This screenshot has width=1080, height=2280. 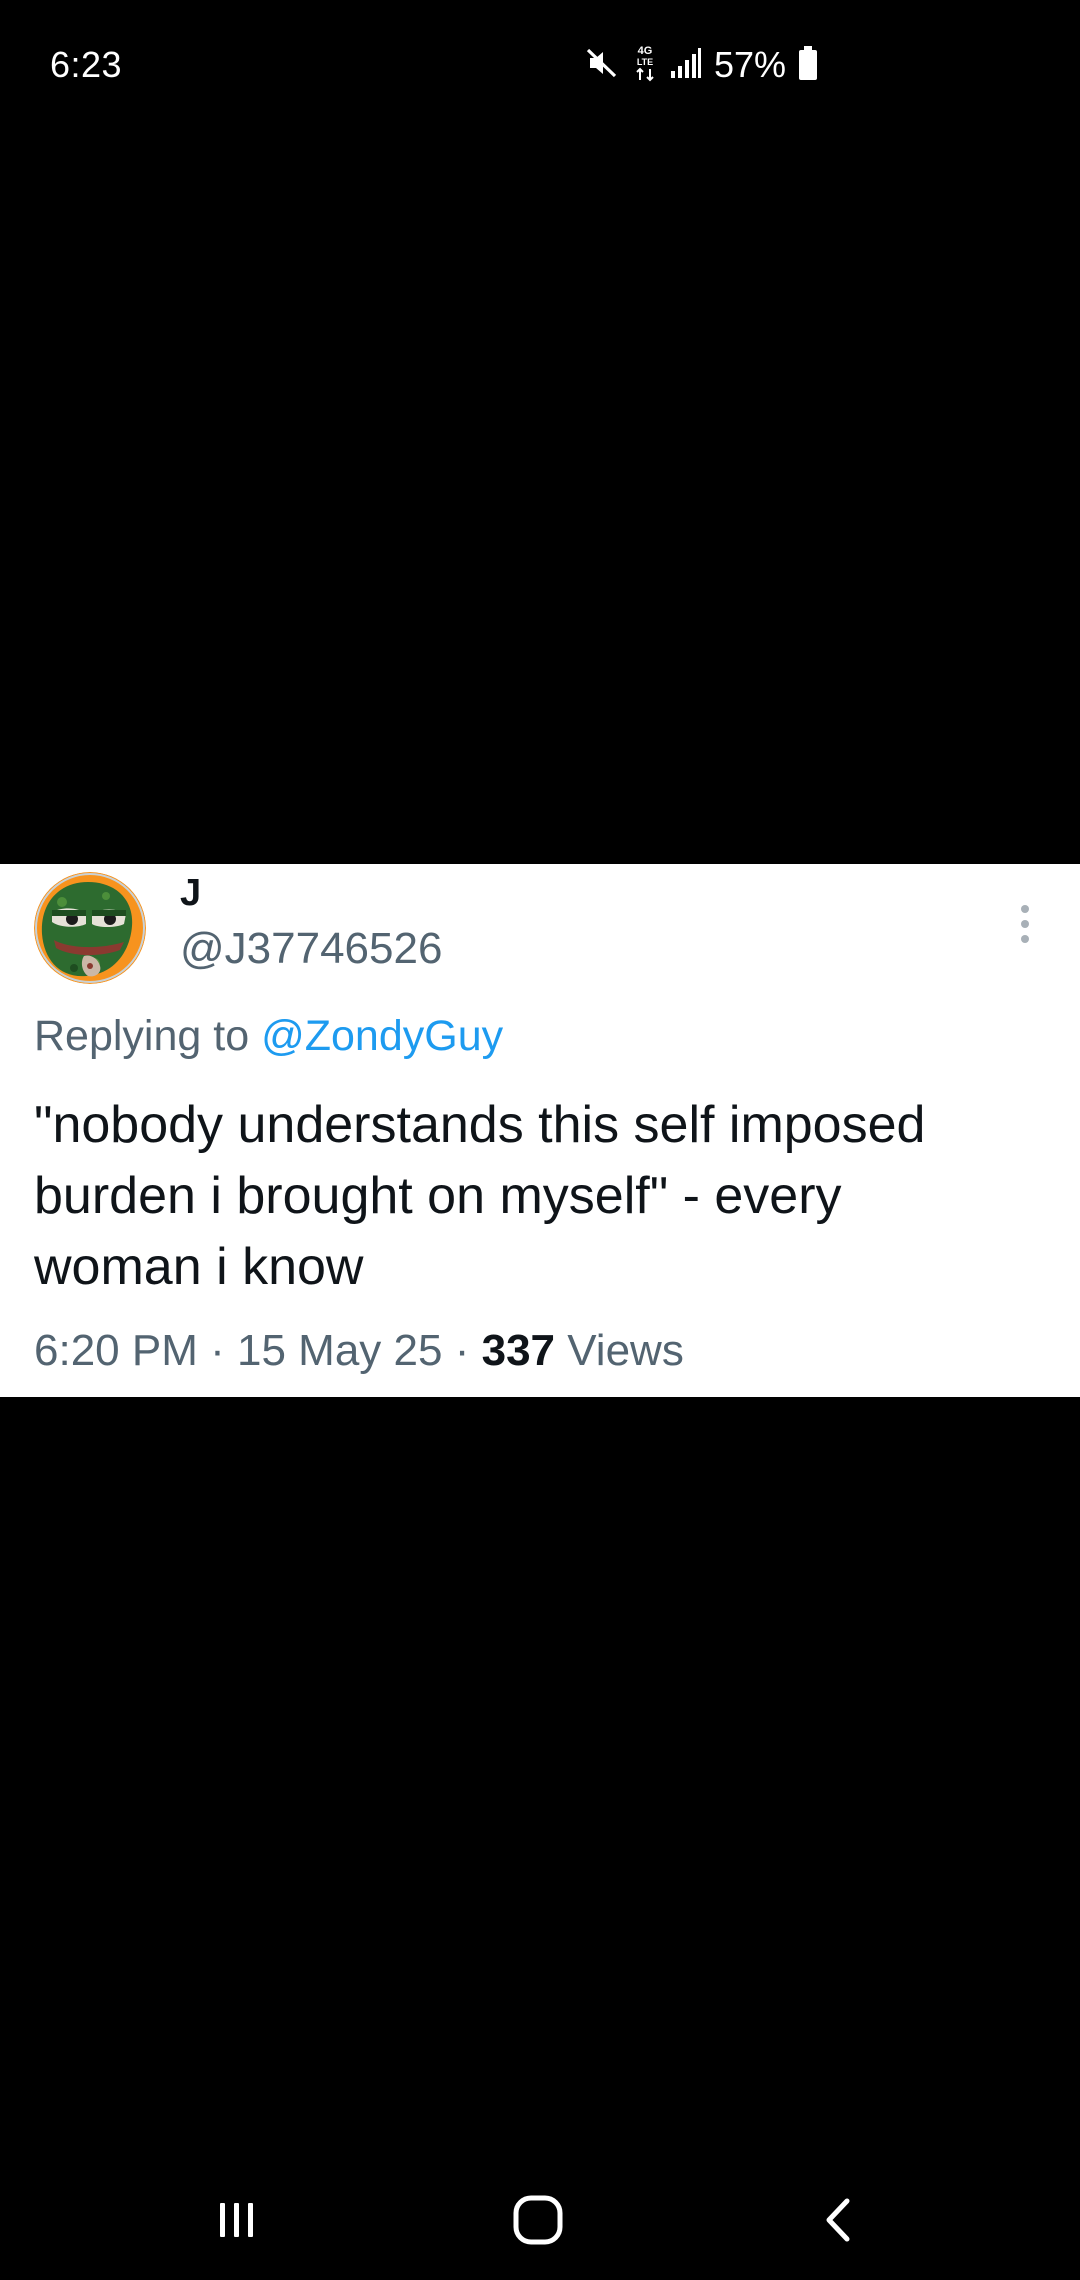 I want to click on home-icon, so click(x=538, y=2220).